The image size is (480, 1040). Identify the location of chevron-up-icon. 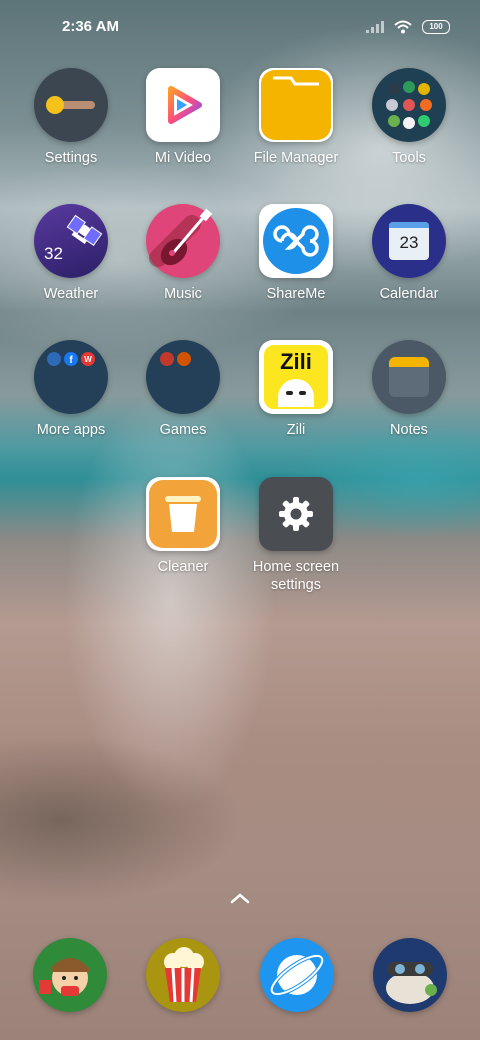
(240, 898).